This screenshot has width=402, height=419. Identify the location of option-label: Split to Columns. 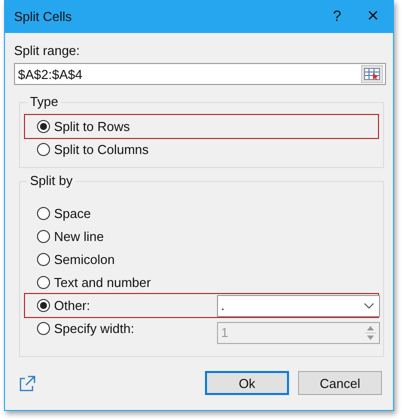
(101, 149).